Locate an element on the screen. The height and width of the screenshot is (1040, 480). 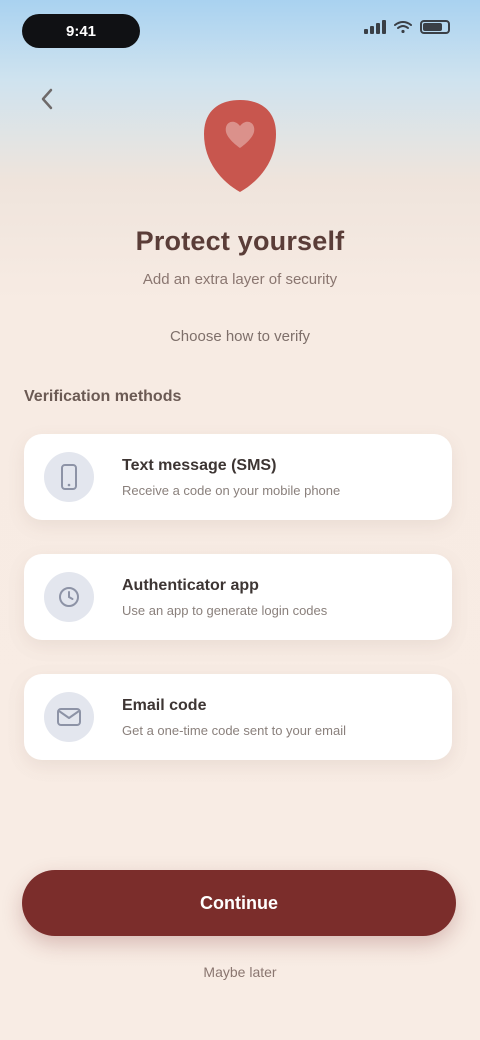
cellular-signal-icon is located at coordinates (375, 27).